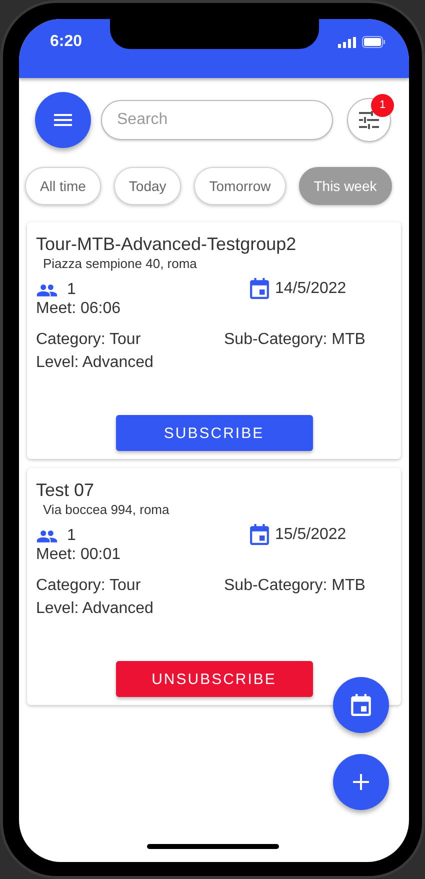  I want to click on battery-icon, so click(373, 42).